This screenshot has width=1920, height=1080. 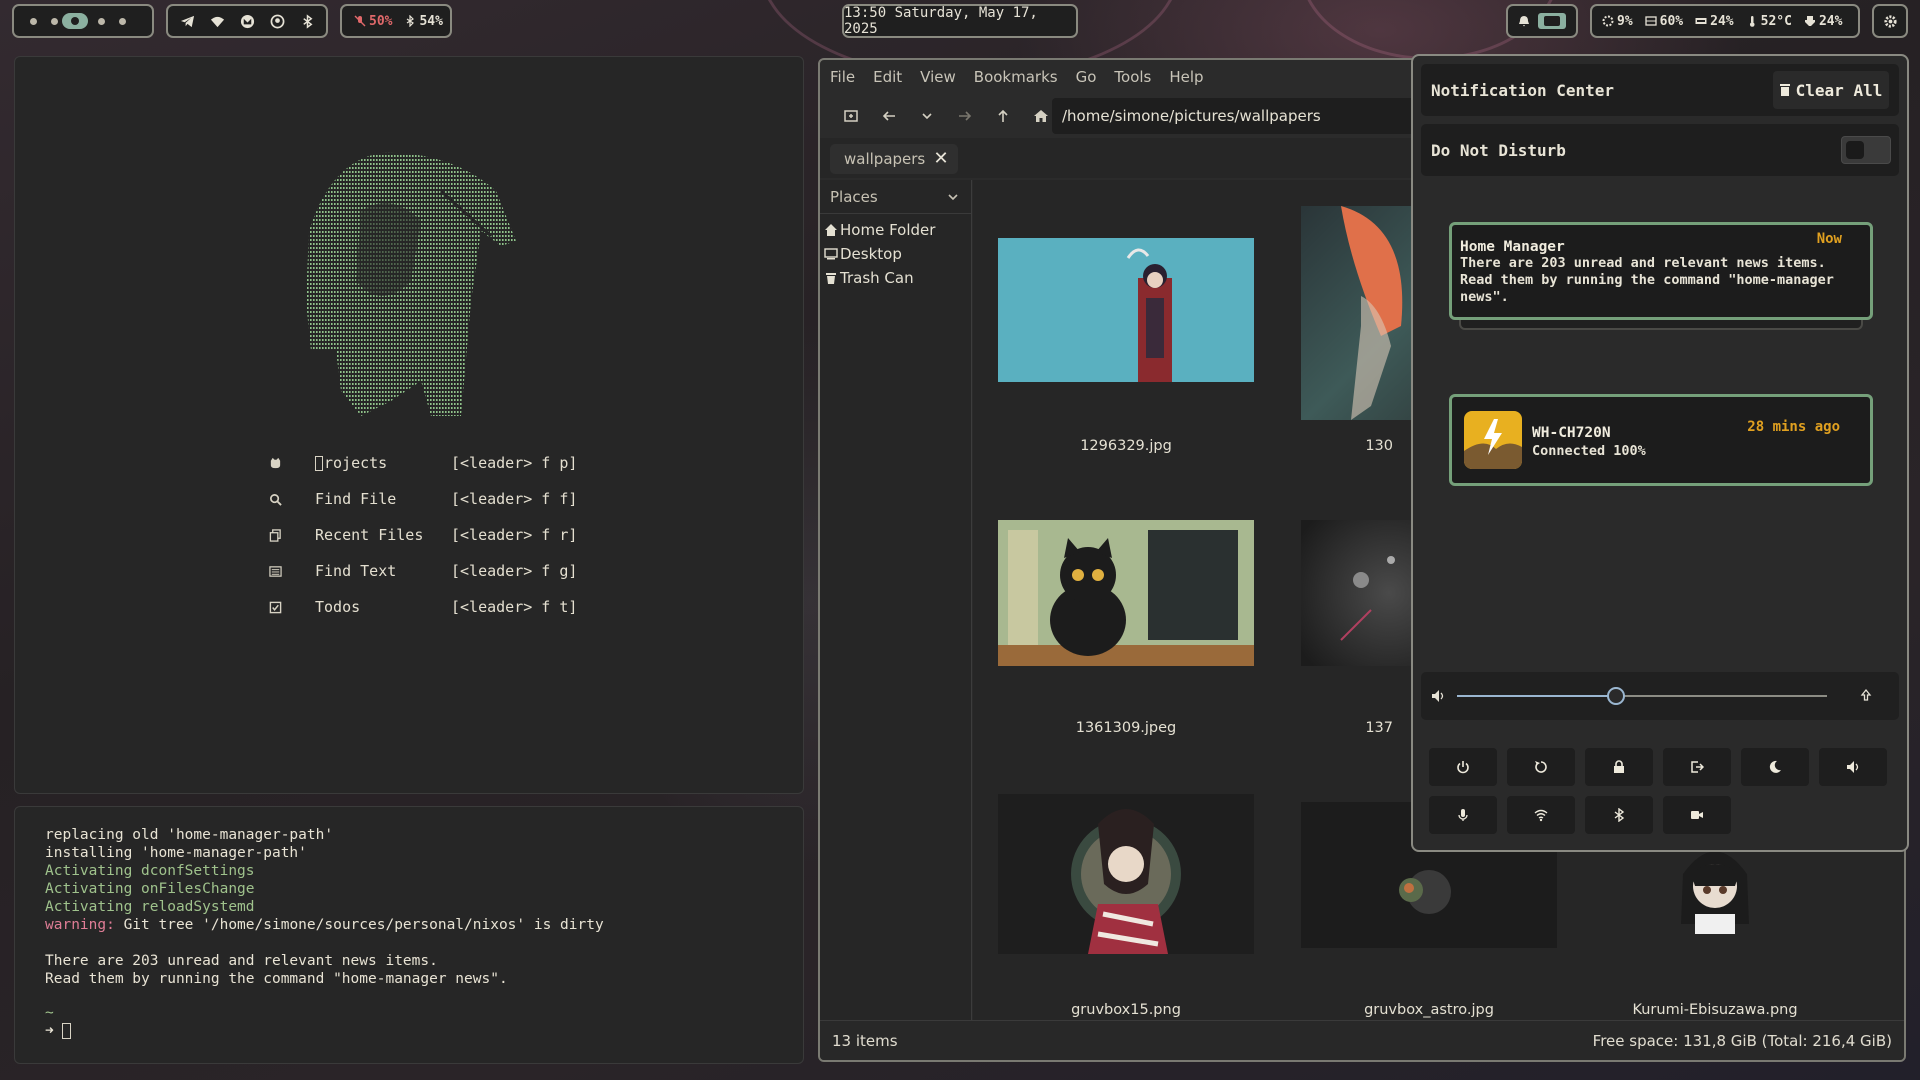 I want to click on new-window-button, so click(x=851, y=116).